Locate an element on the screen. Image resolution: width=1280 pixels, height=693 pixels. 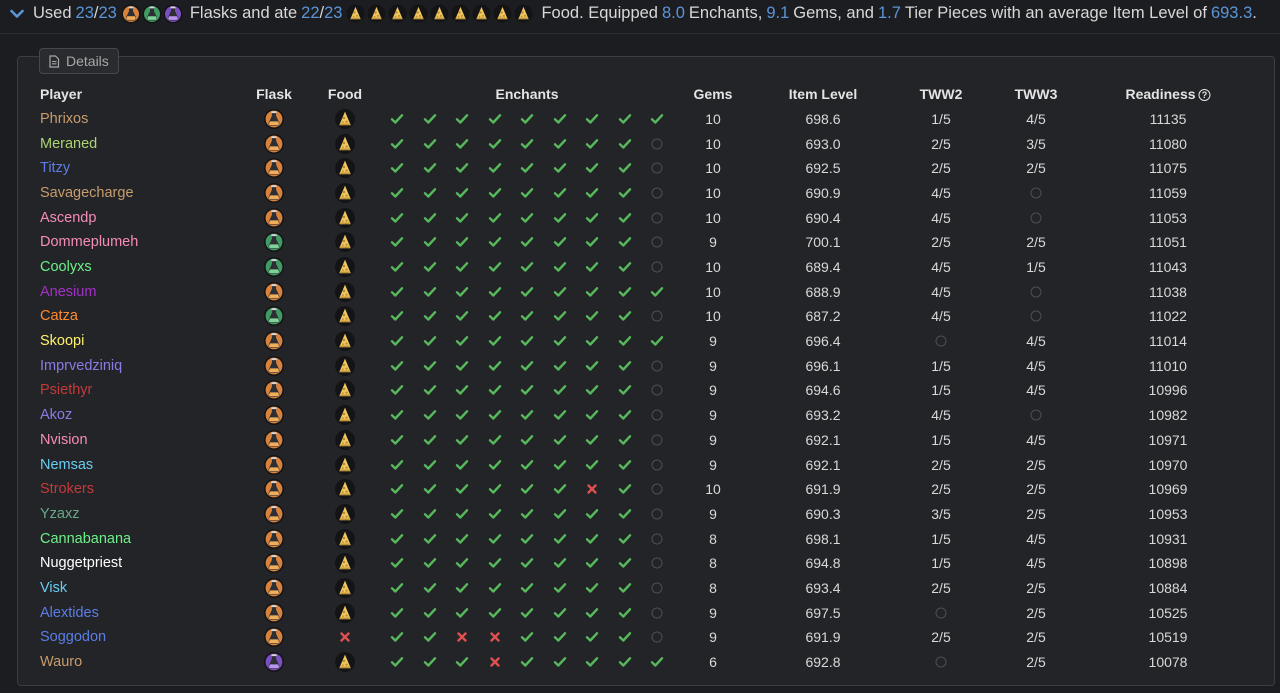
header-enchants: Enchants is located at coordinates (526, 94).